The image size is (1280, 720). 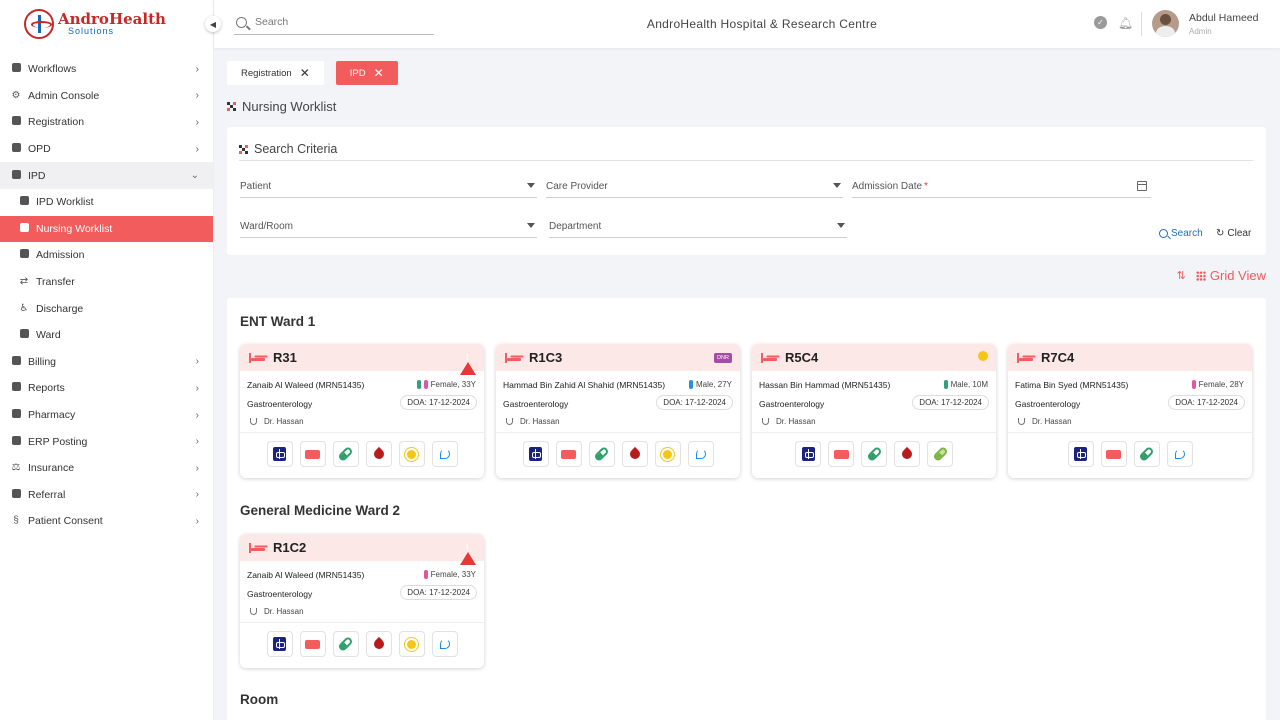 What do you see at coordinates (1217, 384) in the screenshot?
I see `patient-gender-age: Female, 28Y` at bounding box center [1217, 384].